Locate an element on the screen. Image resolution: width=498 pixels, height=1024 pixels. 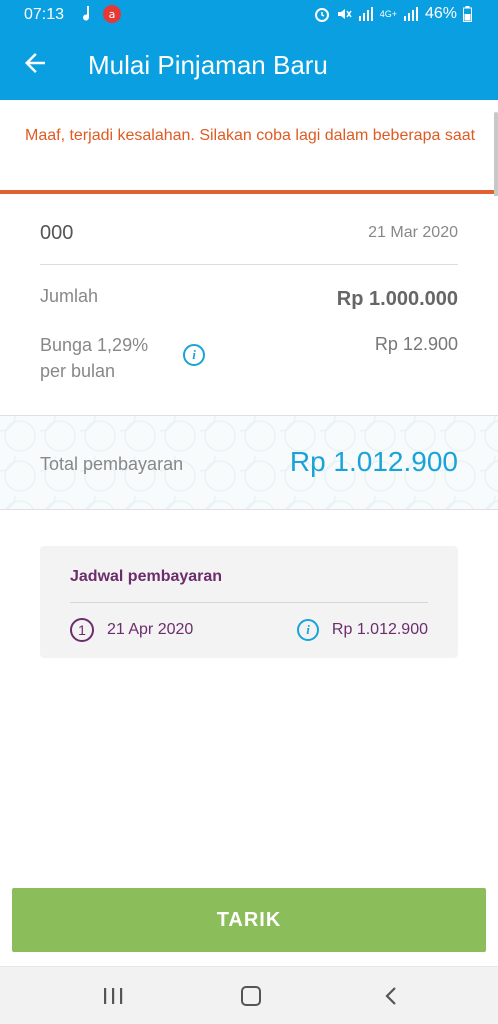
svg-text: a is located at coordinates (112, 14).